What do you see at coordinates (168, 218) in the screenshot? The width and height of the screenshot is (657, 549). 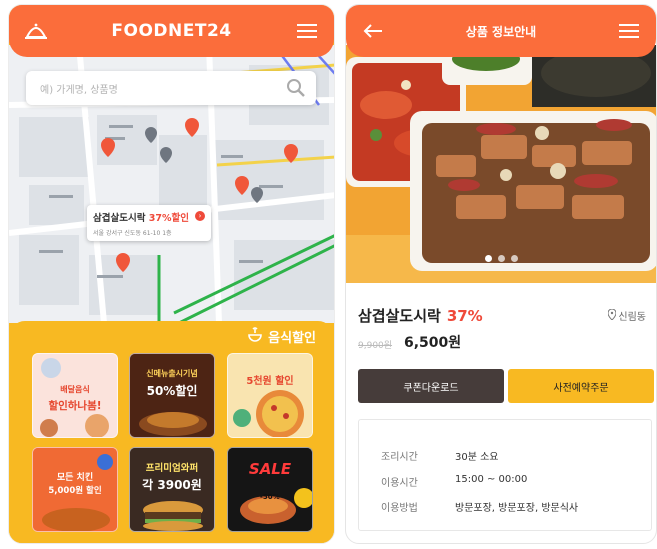 I see `popup-discount: 37%할인` at bounding box center [168, 218].